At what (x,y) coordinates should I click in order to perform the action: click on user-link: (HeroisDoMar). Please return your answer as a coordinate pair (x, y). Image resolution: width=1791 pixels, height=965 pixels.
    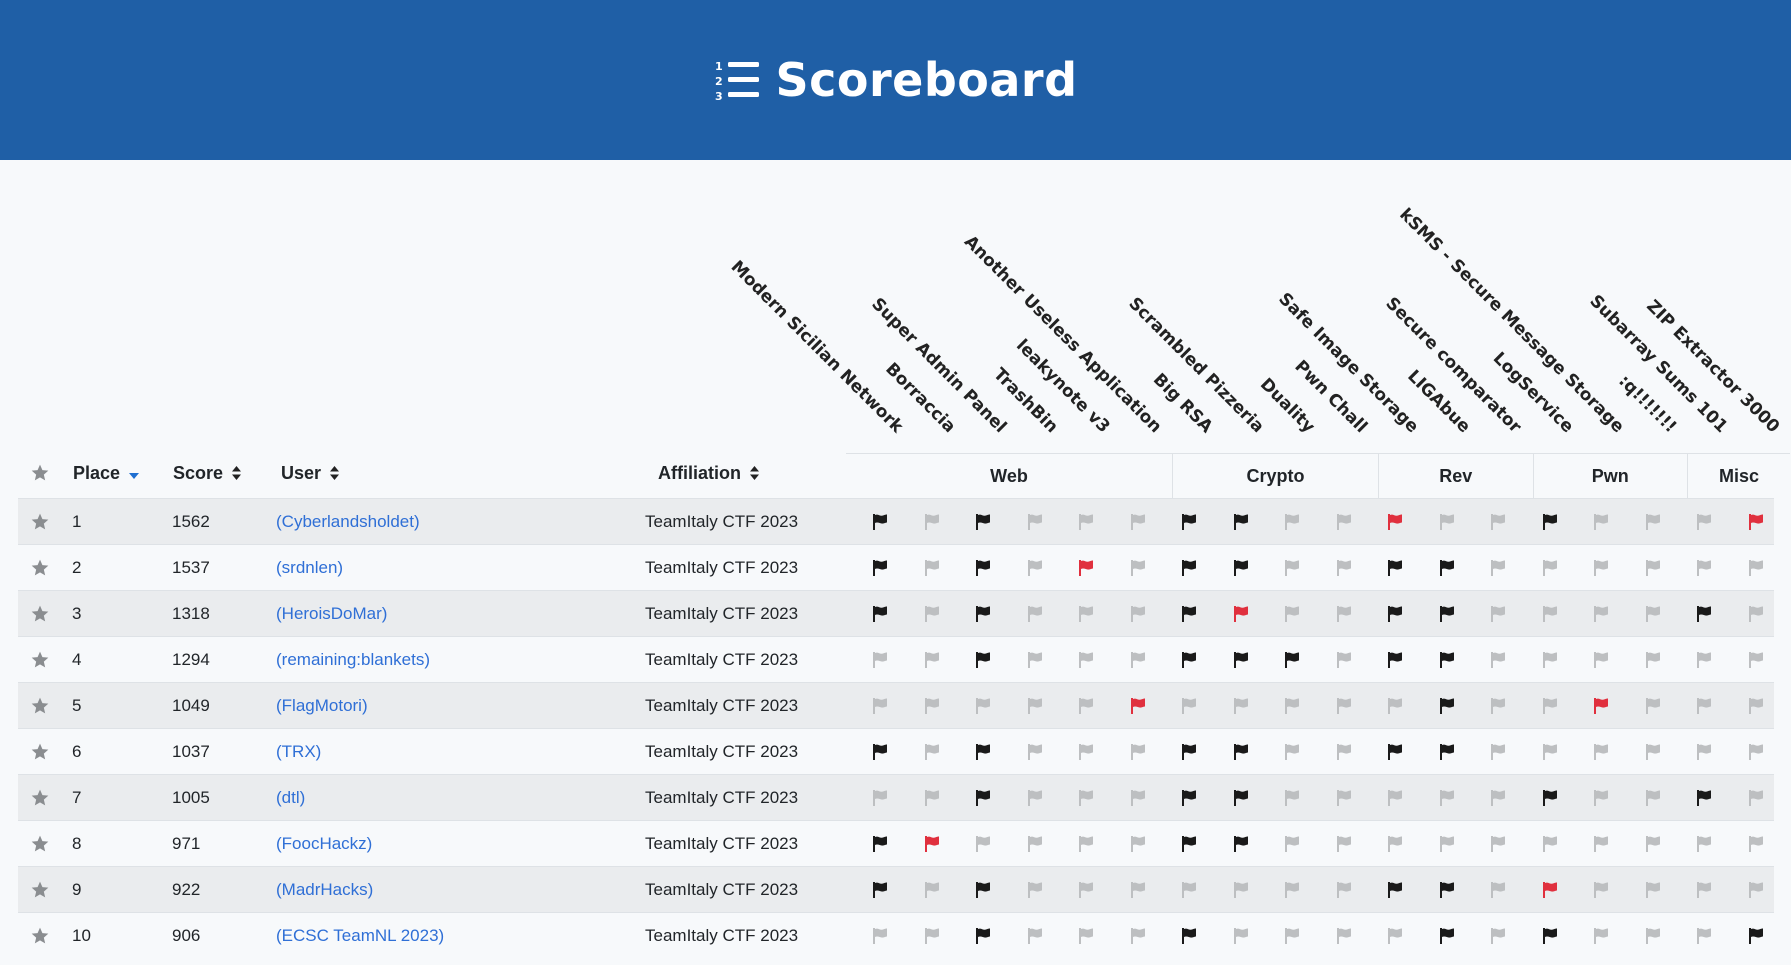
    Looking at the image, I should click on (331, 614).